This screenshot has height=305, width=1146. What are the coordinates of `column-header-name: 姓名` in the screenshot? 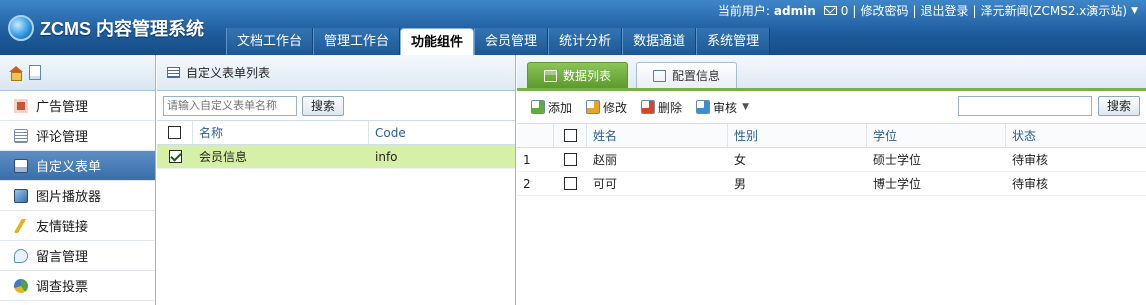 It's located at (657, 135).